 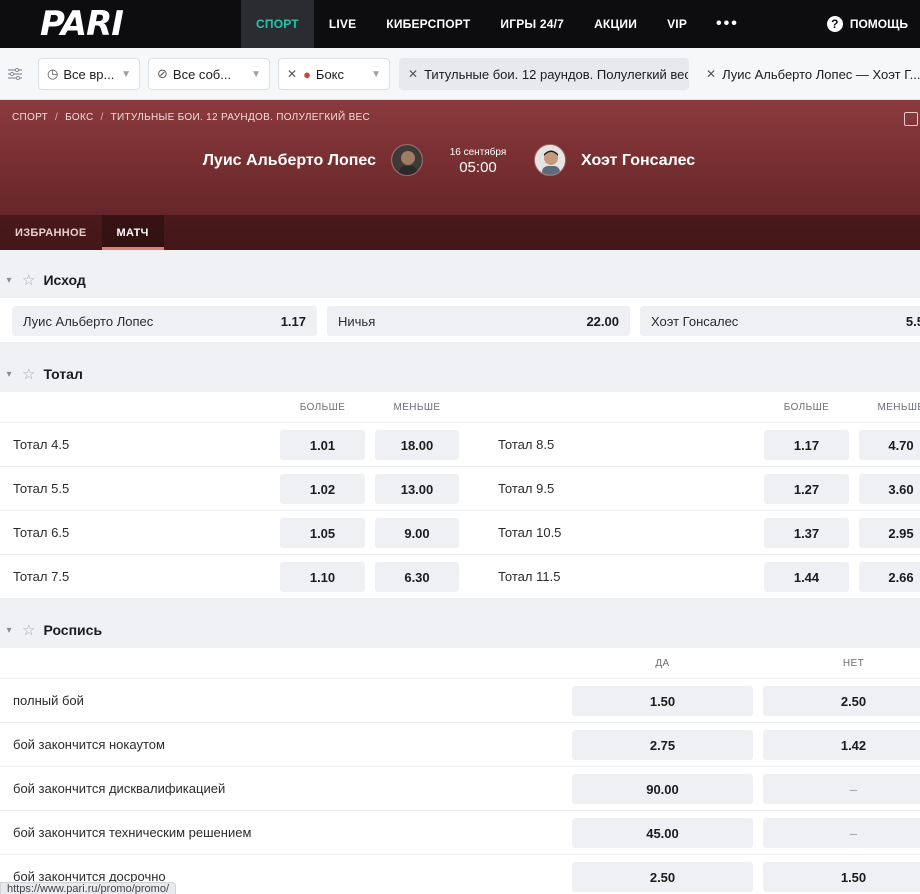 I want to click on question-icon: ?, so click(x=834, y=24).